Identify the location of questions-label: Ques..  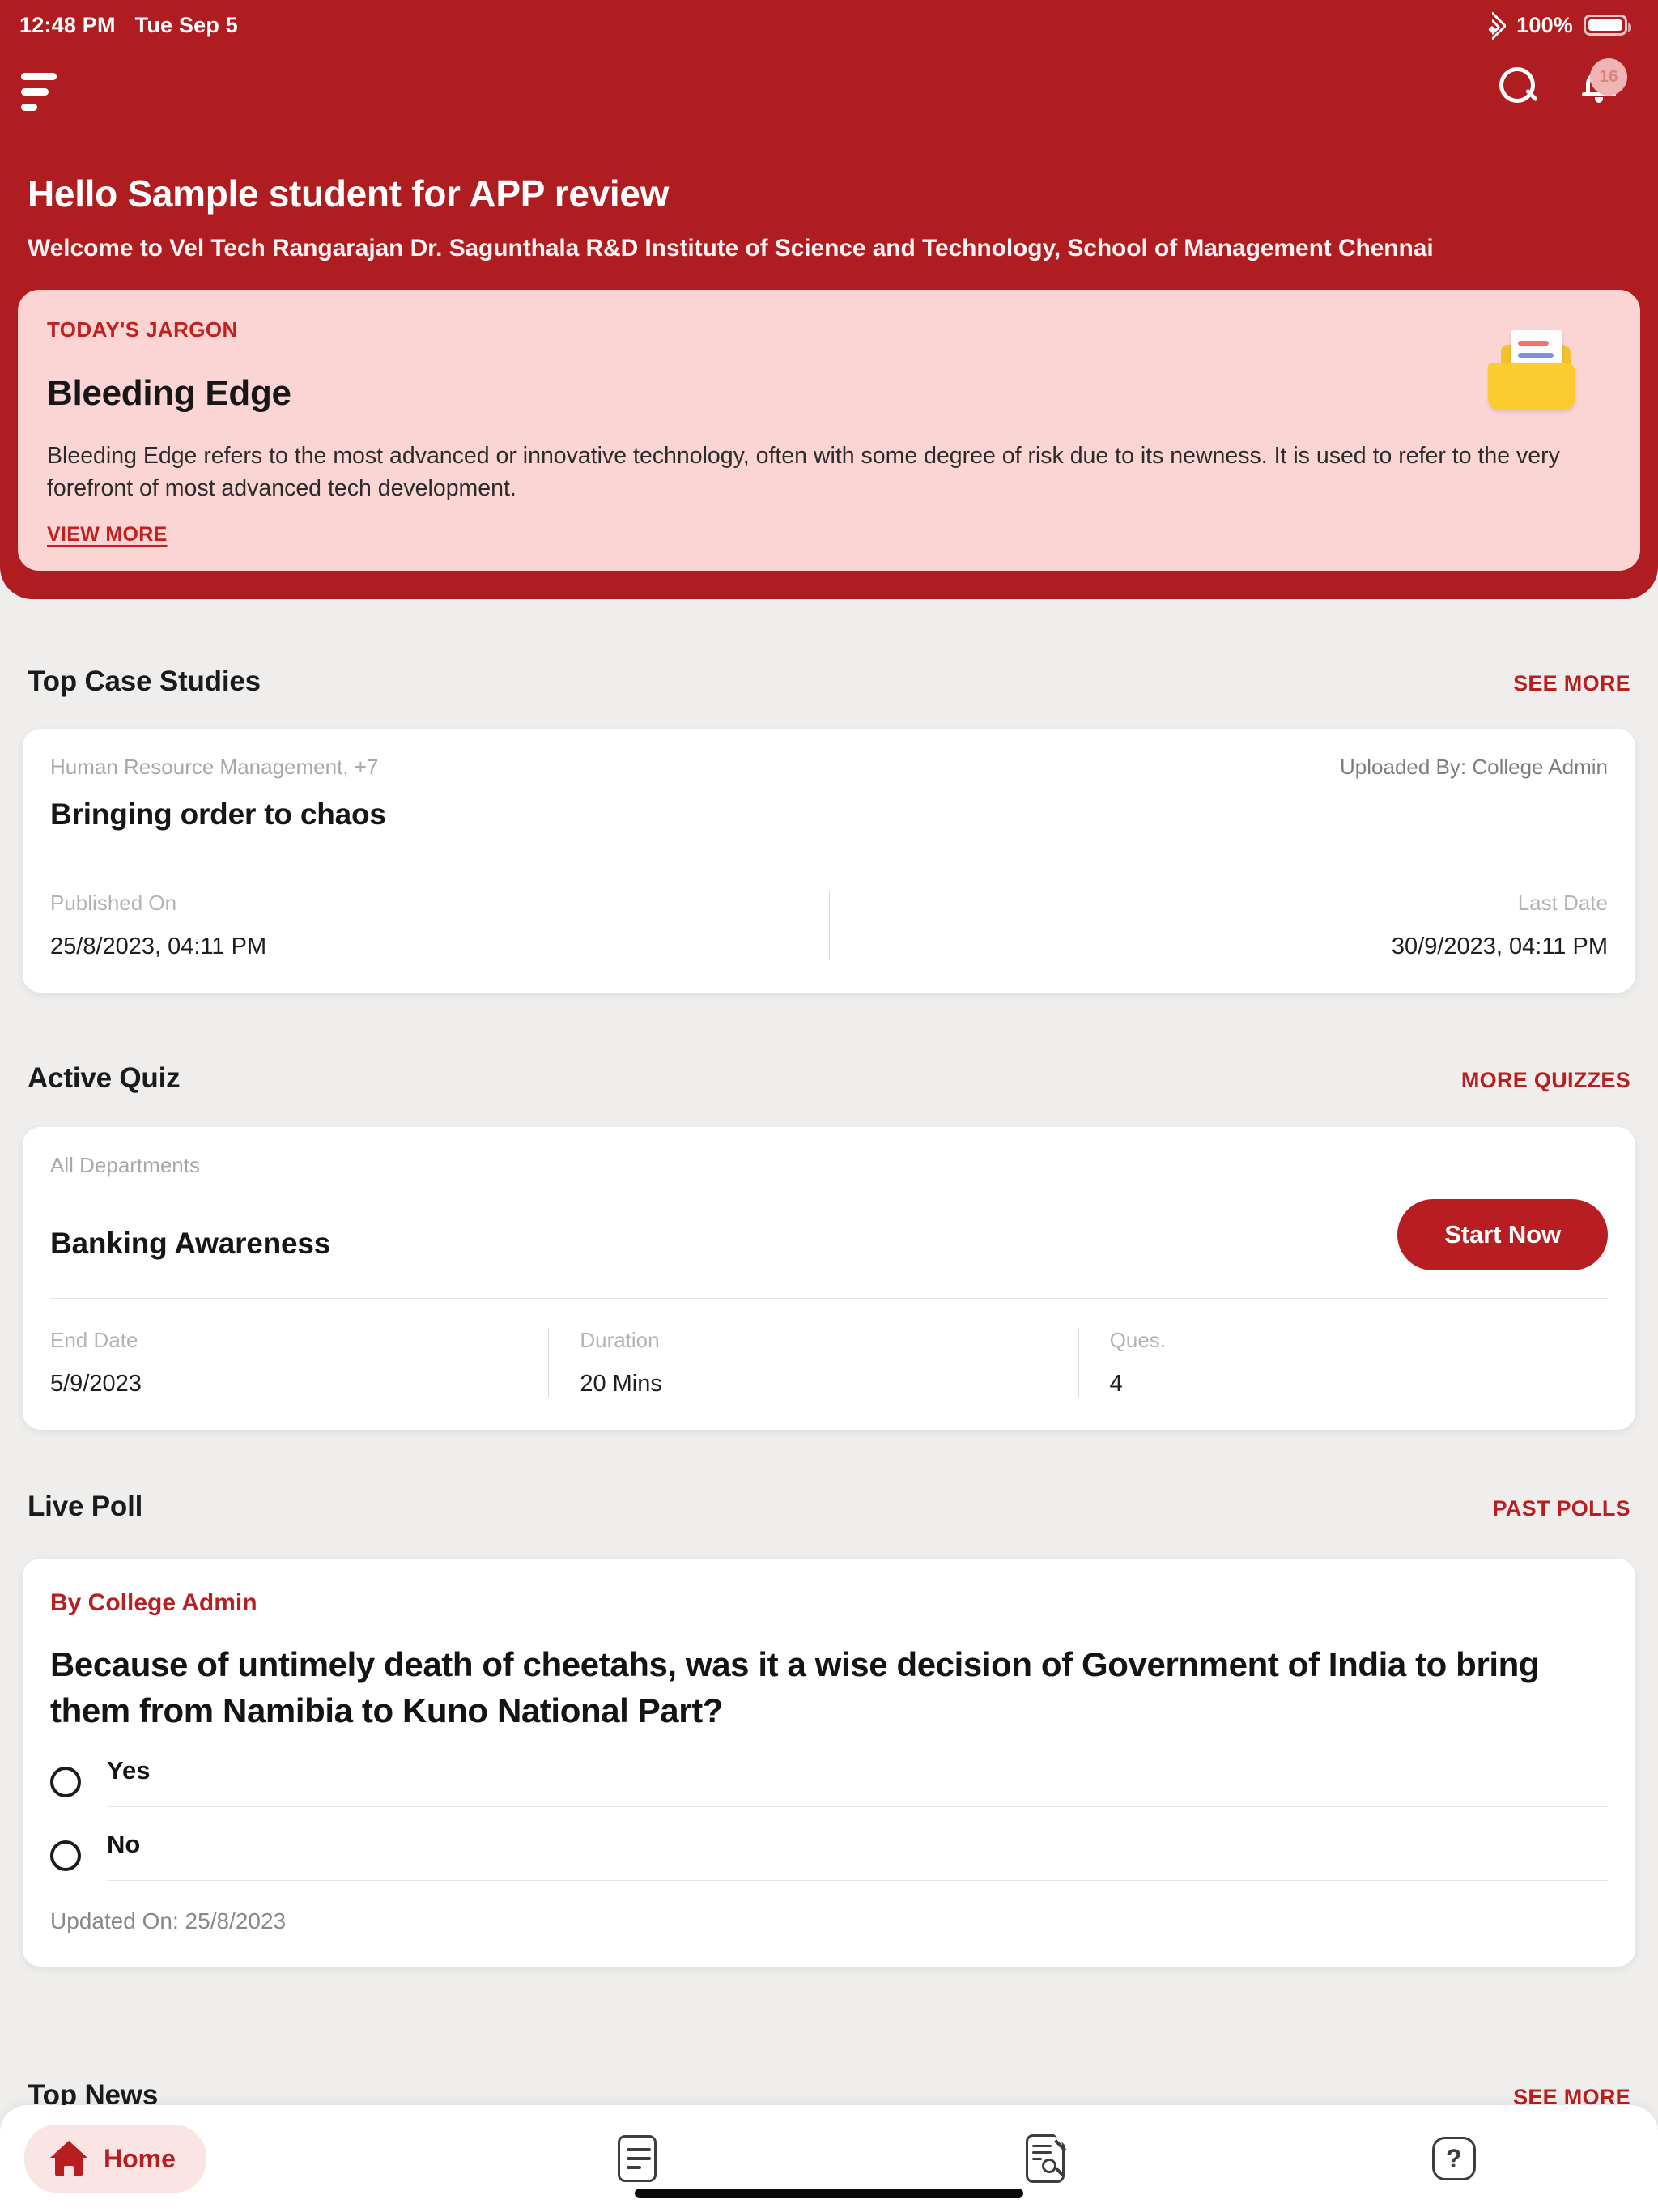
(1138, 1340).